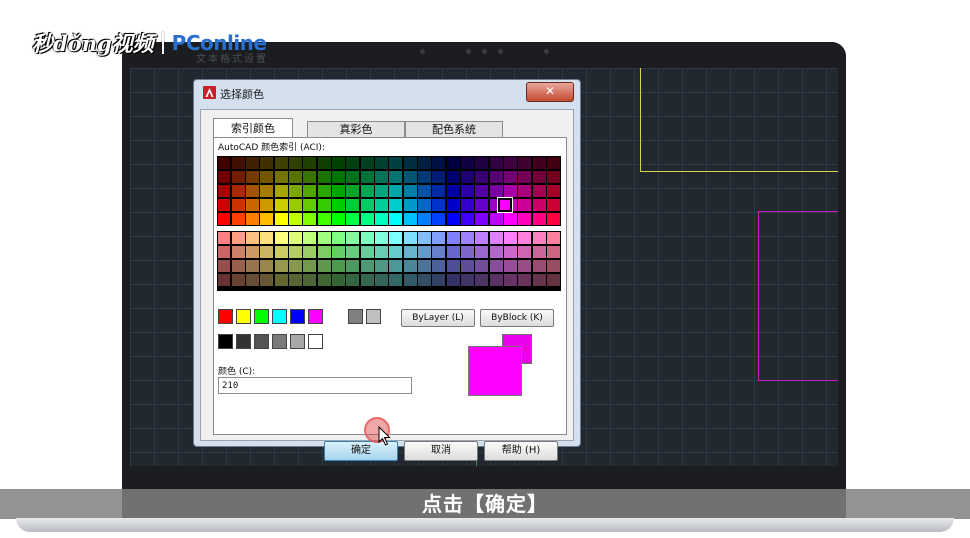  What do you see at coordinates (253, 128) in the screenshot?
I see `tab-index-color: 索引颜色` at bounding box center [253, 128].